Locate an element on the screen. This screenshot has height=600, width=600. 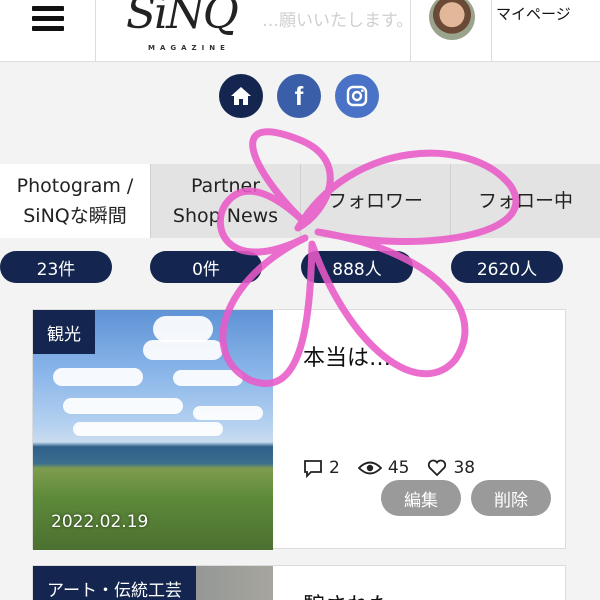
tab-label: フォロワー is located at coordinates (375, 201).